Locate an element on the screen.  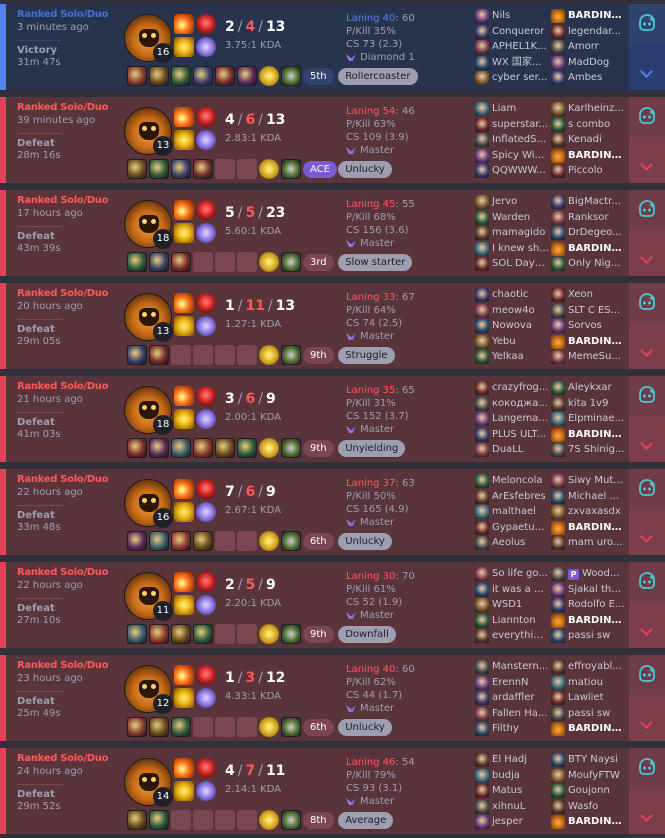
summoner-name: malthael is located at coordinates (514, 511).